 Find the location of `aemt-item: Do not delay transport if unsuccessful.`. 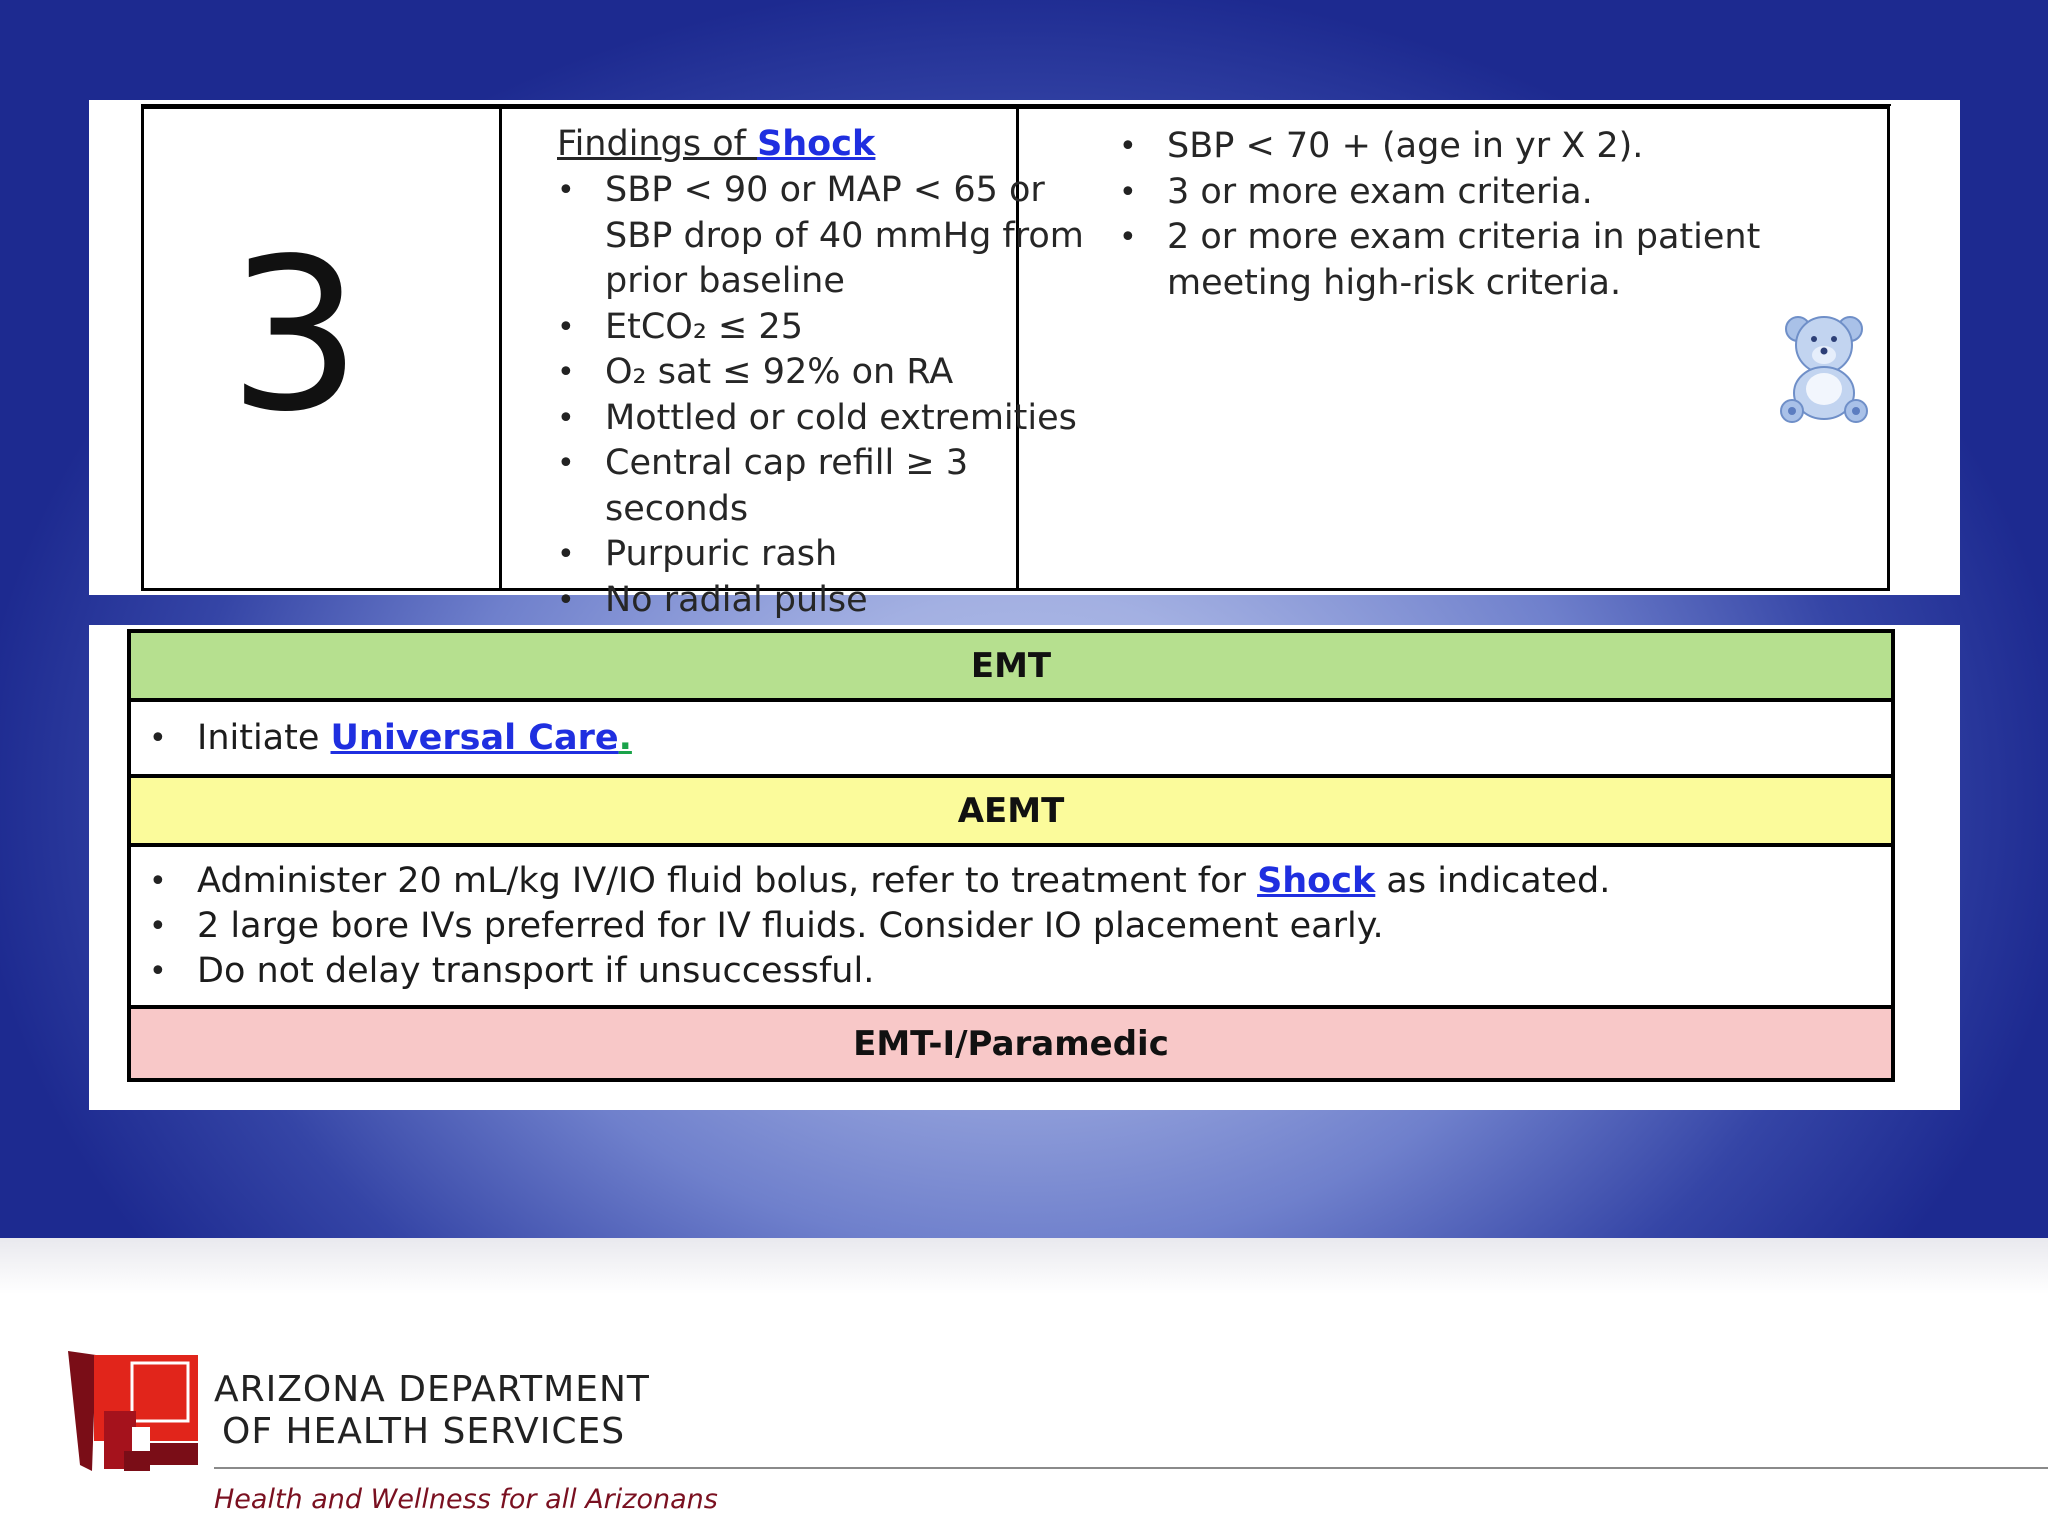

aemt-item: Do not delay transport if unsuccessful. is located at coordinates (870, 971).